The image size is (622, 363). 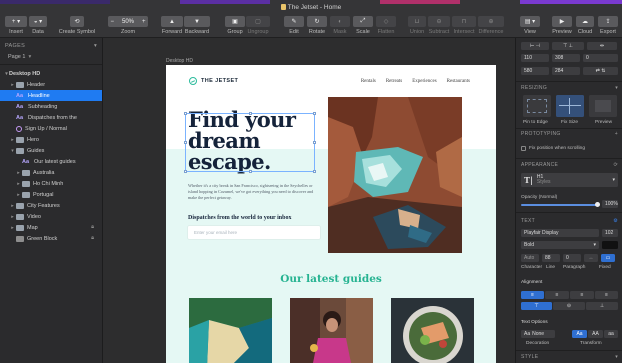 What do you see at coordinates (562, 25) in the screenshot?
I see `preview-button: ▶ Preview` at bounding box center [562, 25].